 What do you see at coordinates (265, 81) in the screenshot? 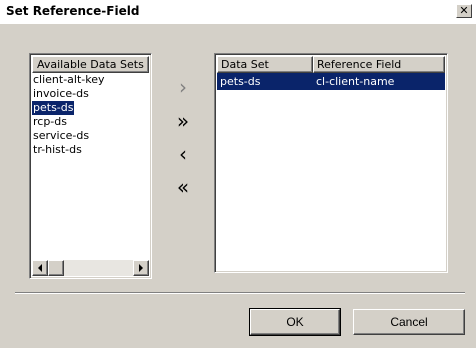
I see `cell-data-set: pets-ds` at bounding box center [265, 81].